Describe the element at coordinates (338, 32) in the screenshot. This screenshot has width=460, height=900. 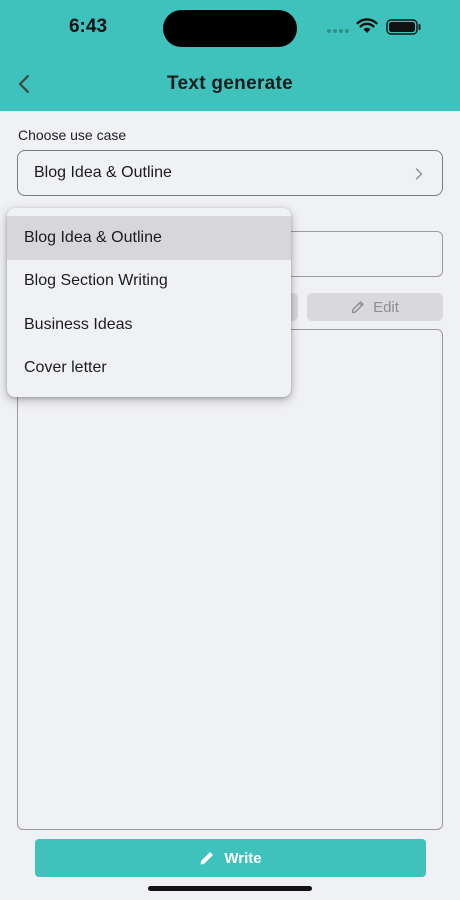
I see `cellular-signal-icon` at that location.